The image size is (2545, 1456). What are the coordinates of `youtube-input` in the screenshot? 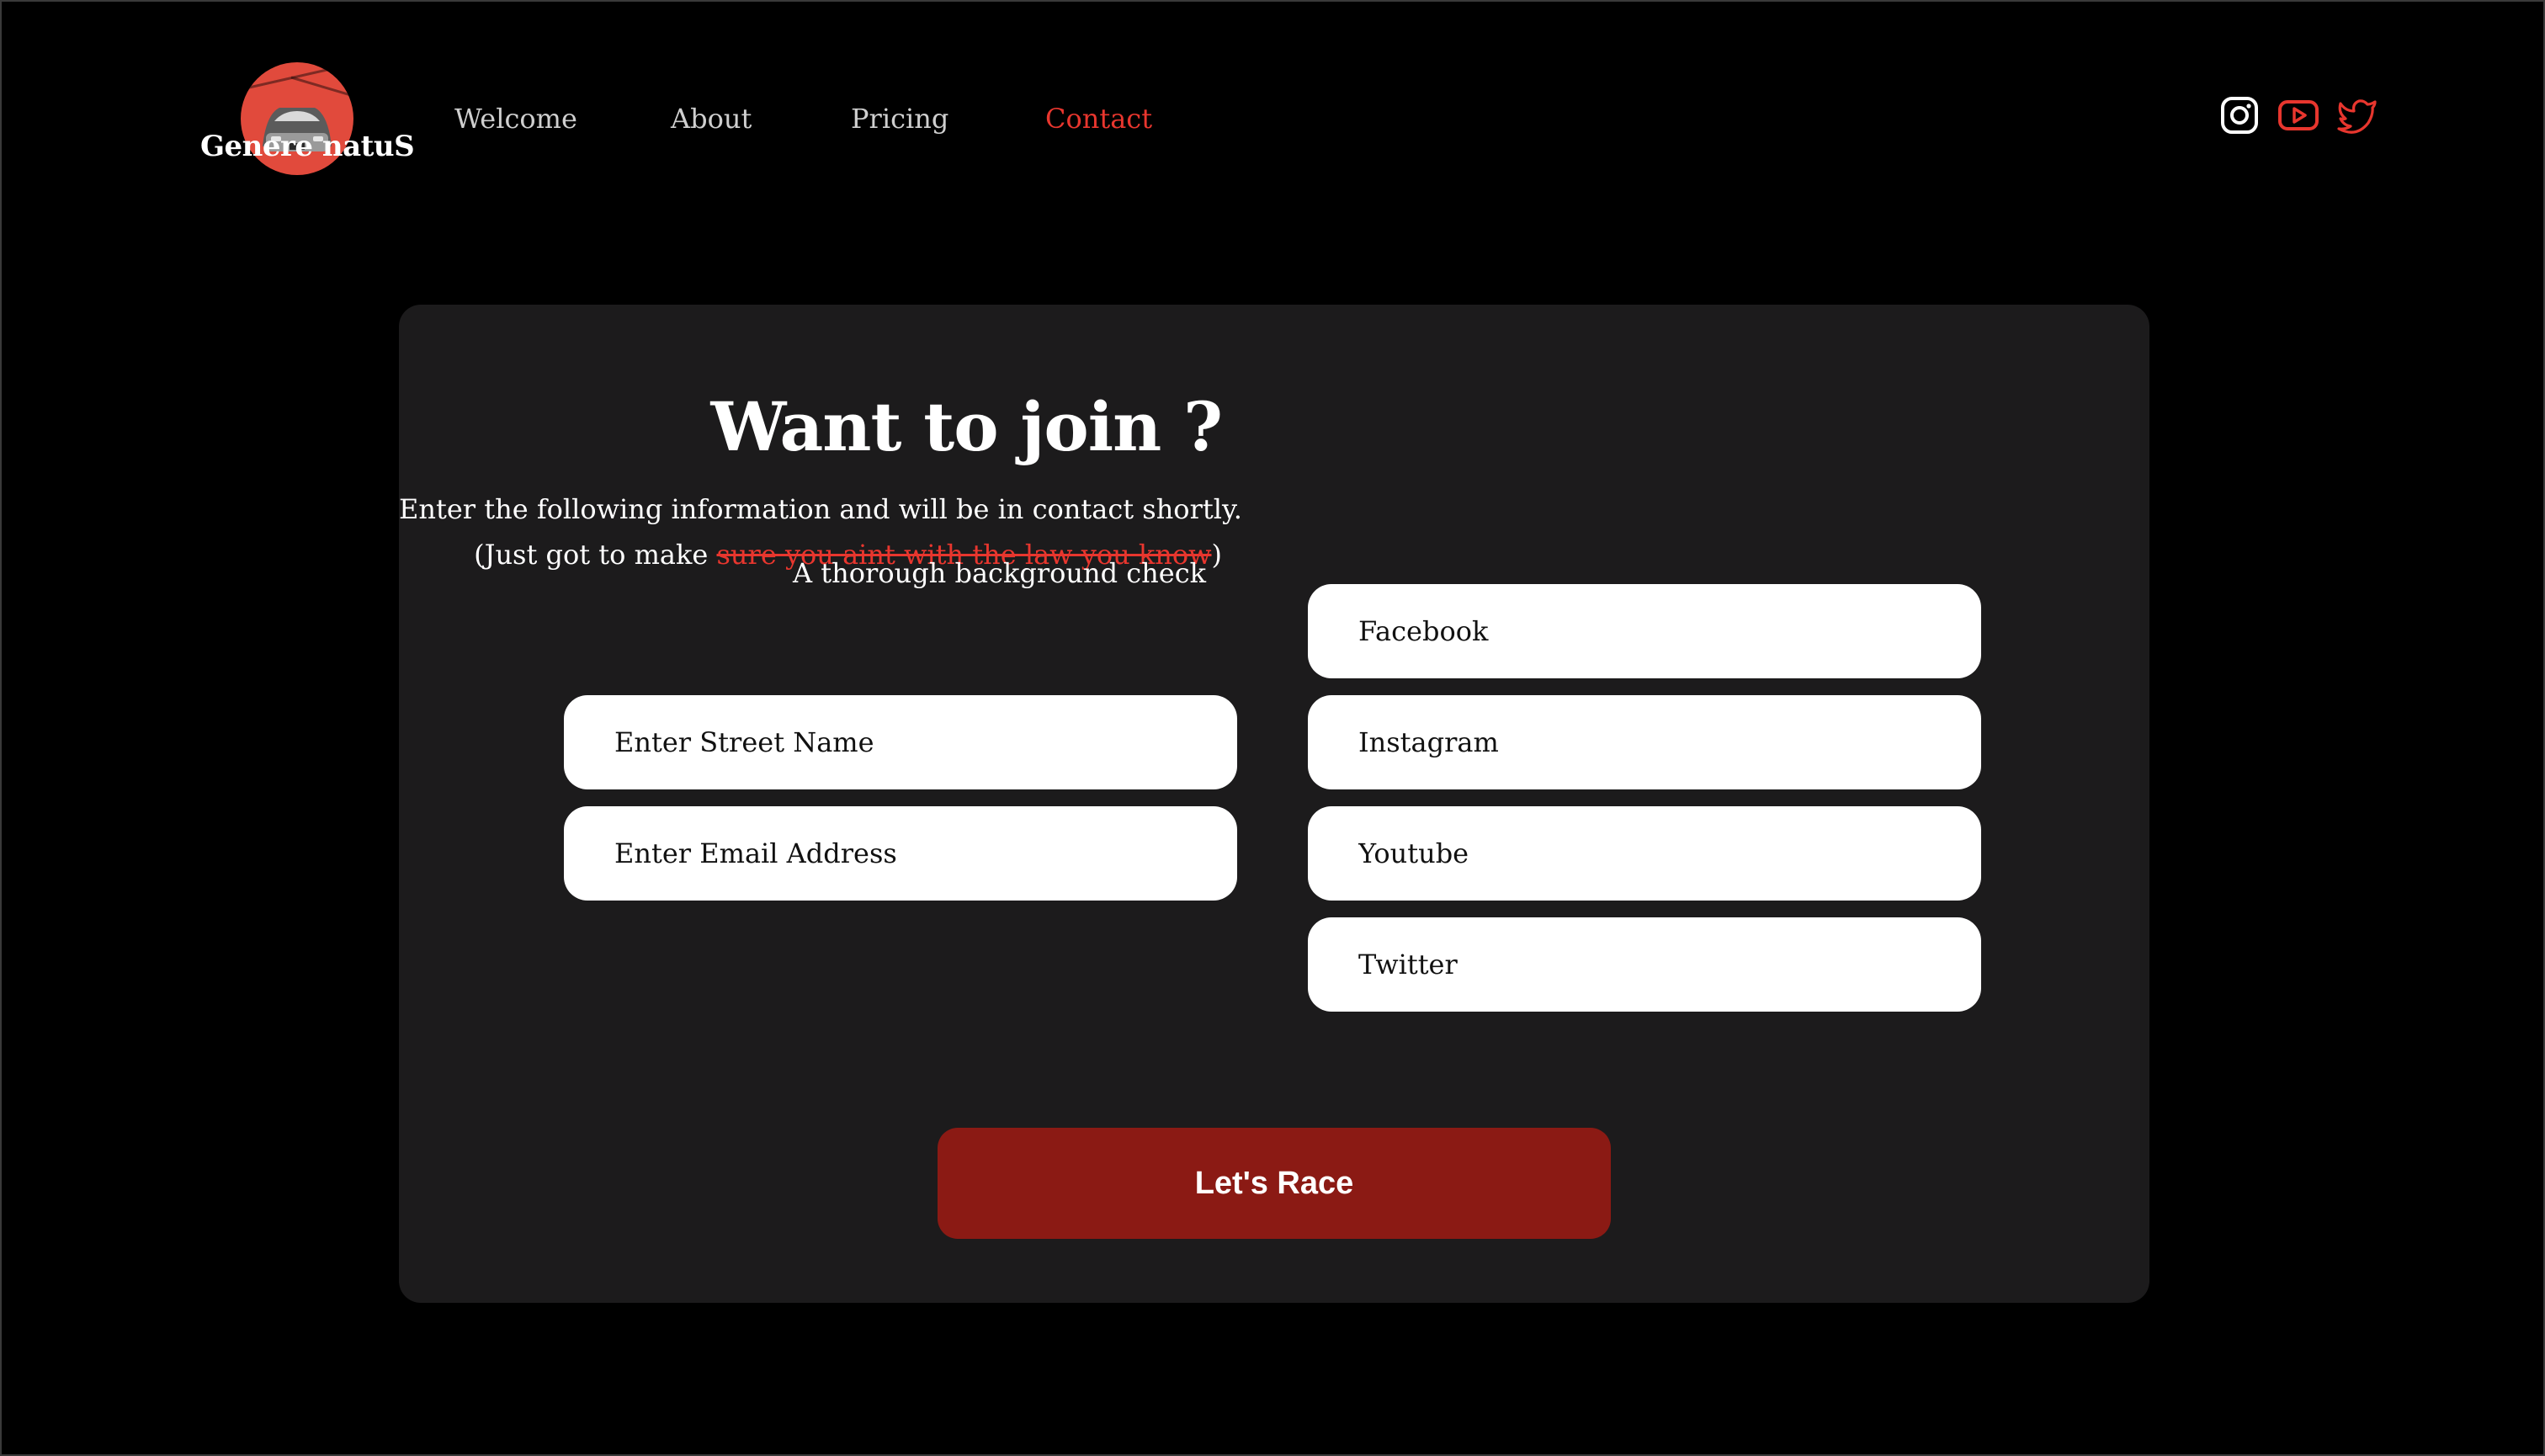 It's located at (1669, 853).